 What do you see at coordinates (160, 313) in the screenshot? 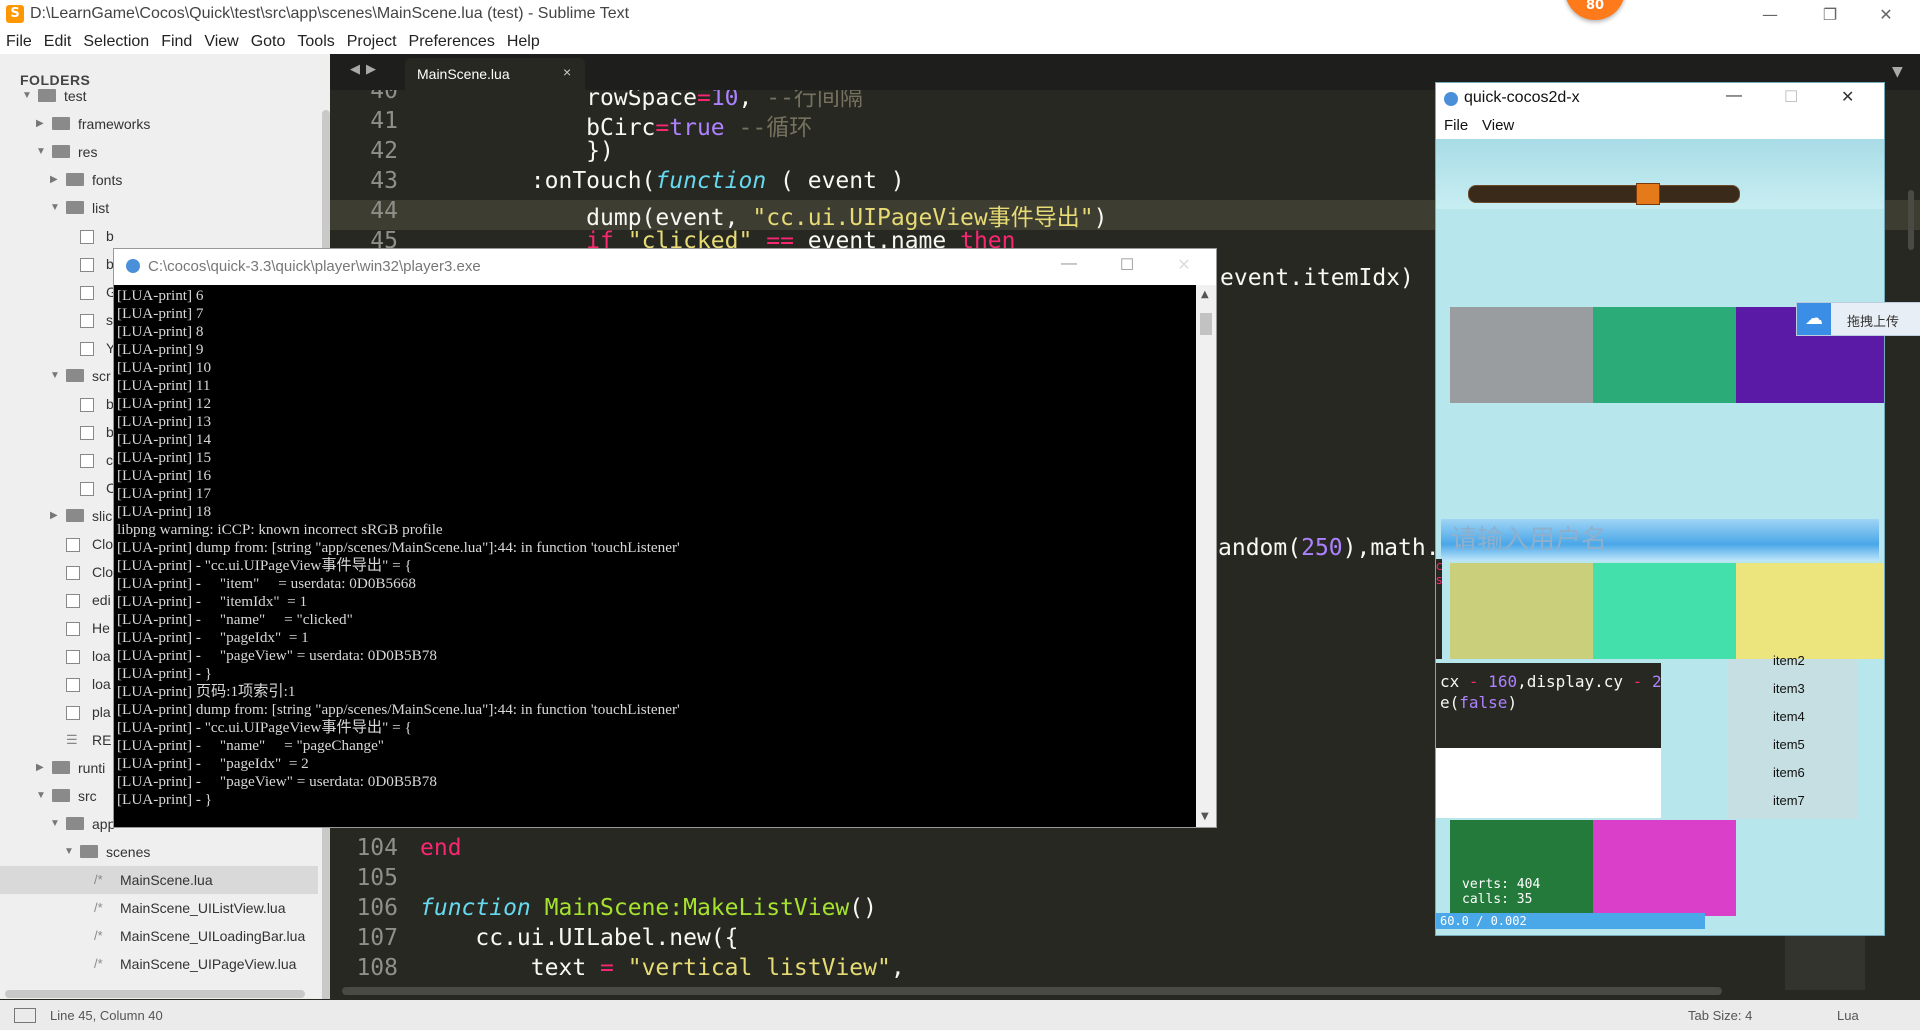
I see `console-line: [LUA-print] 7` at bounding box center [160, 313].